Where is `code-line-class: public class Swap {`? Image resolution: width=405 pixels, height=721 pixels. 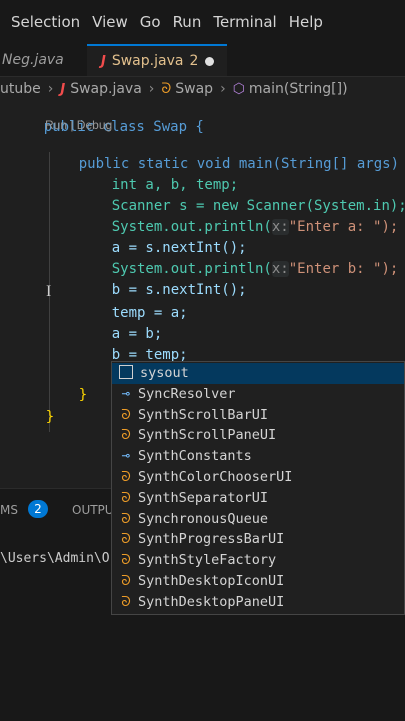 code-line-class: public class Swap { is located at coordinates (107, 115).